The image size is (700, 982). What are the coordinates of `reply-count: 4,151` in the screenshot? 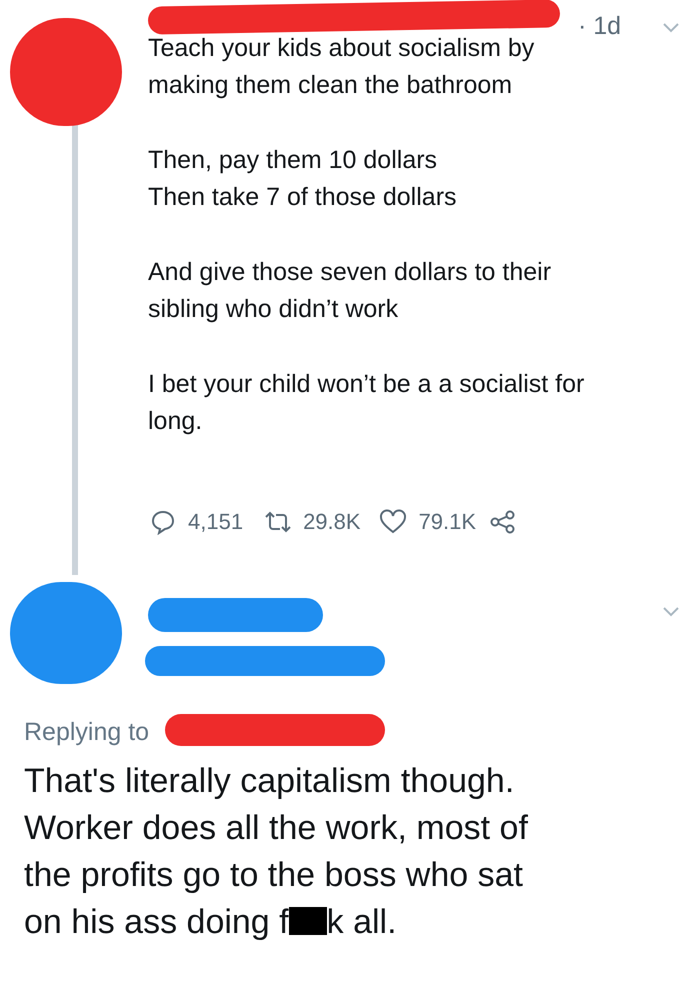 It's located at (216, 522).